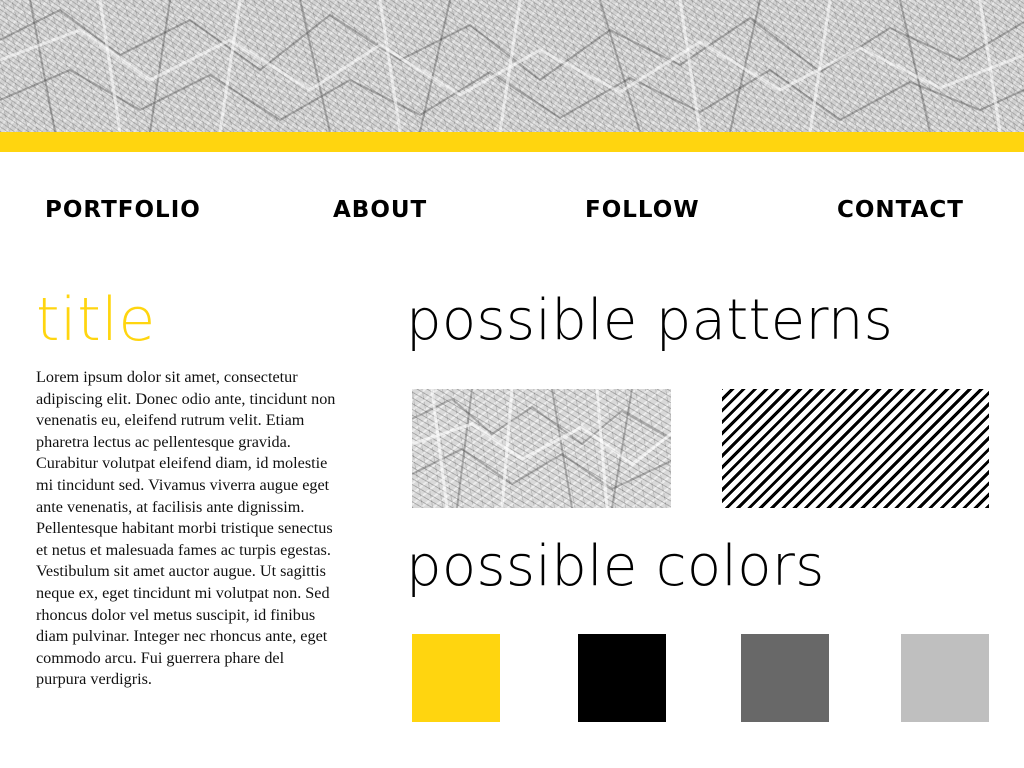 The height and width of the screenshot is (768, 1024). Describe the element at coordinates (96, 320) in the screenshot. I see `page-title: title` at that location.